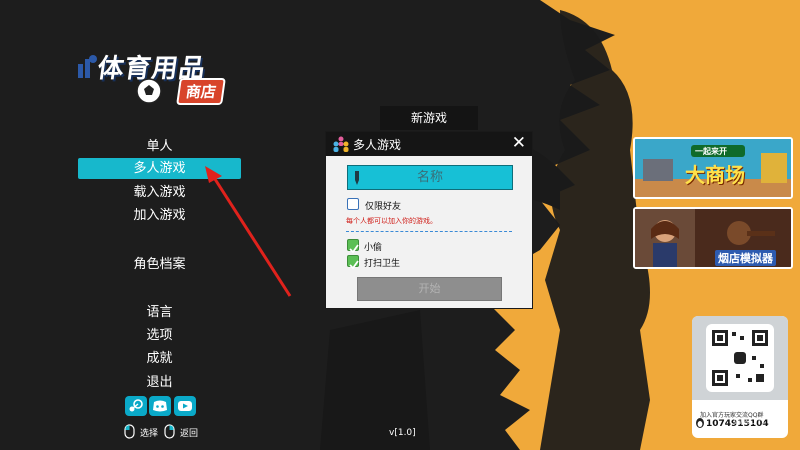 Image resolution: width=800 pixels, height=450 pixels. I want to click on menu-item-language: 语言, so click(159, 312).